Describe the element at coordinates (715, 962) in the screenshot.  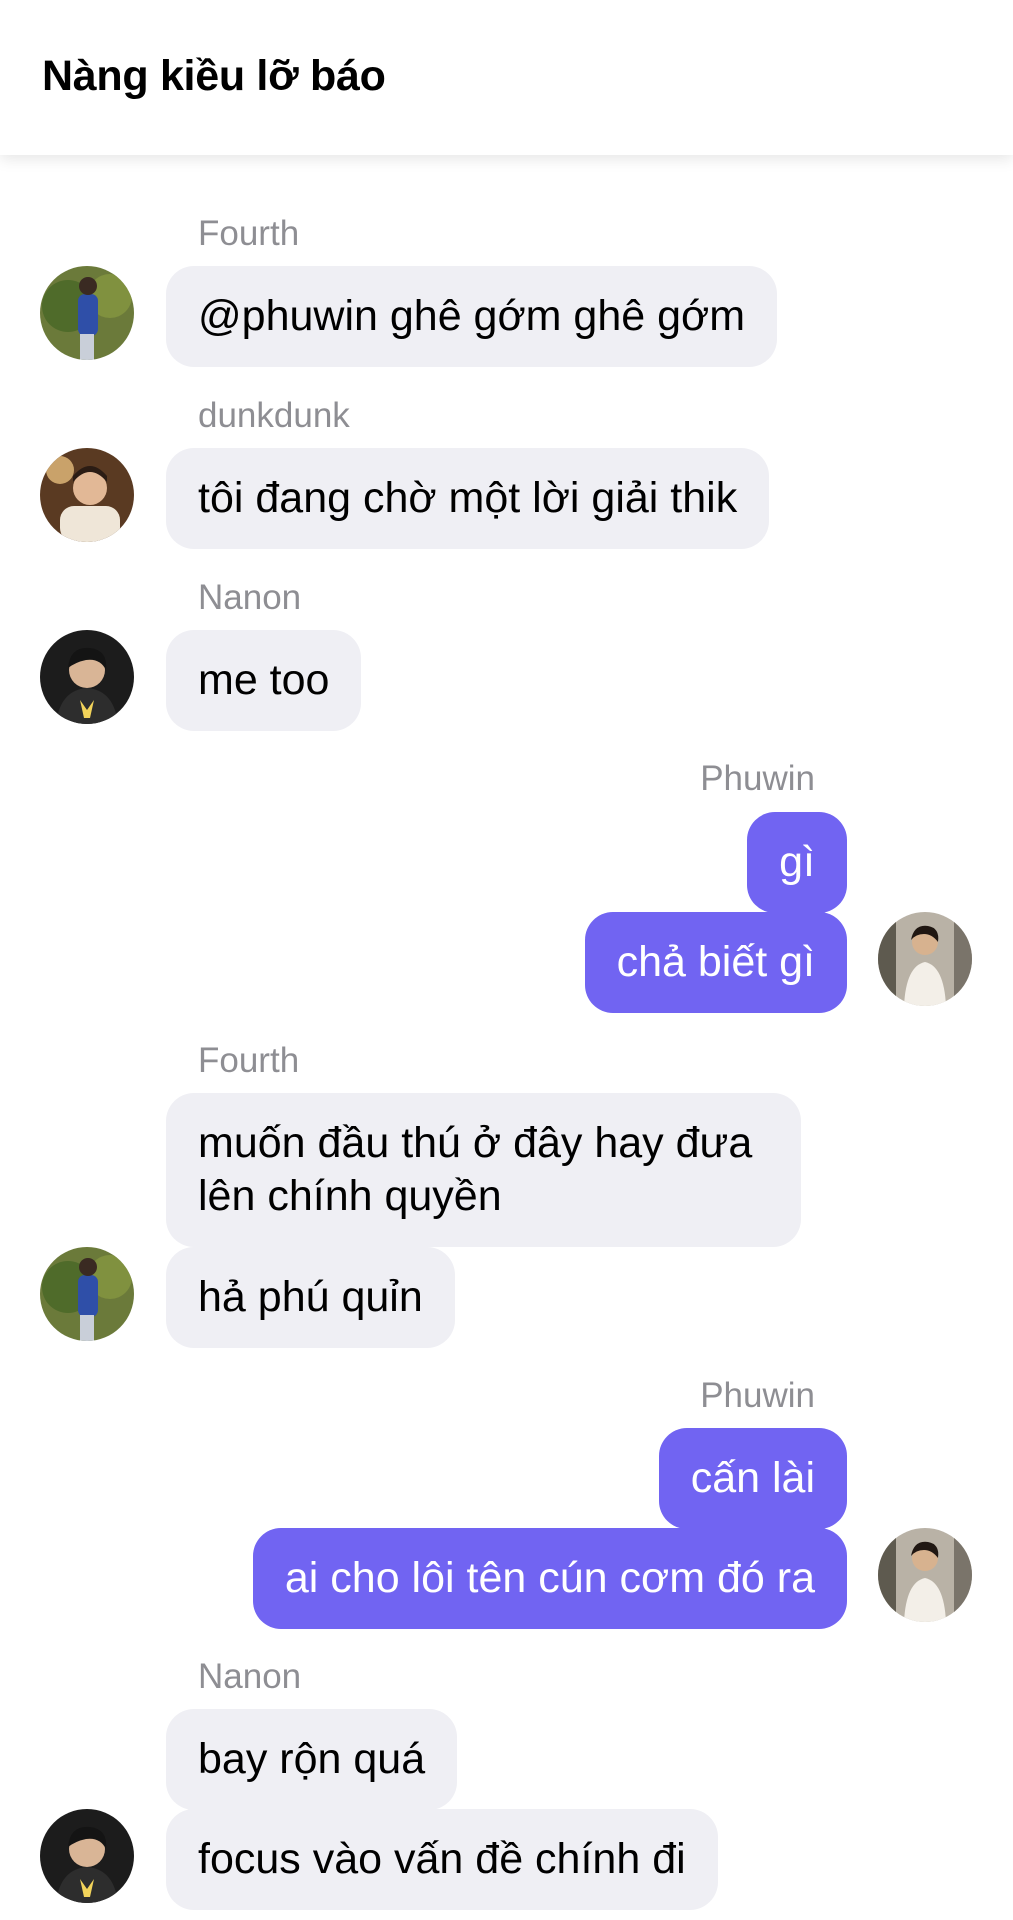
I see `message-bubble: chả biết gì` at that location.